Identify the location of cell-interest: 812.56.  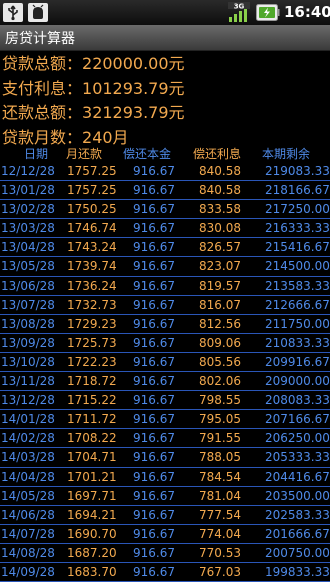
(220, 323).